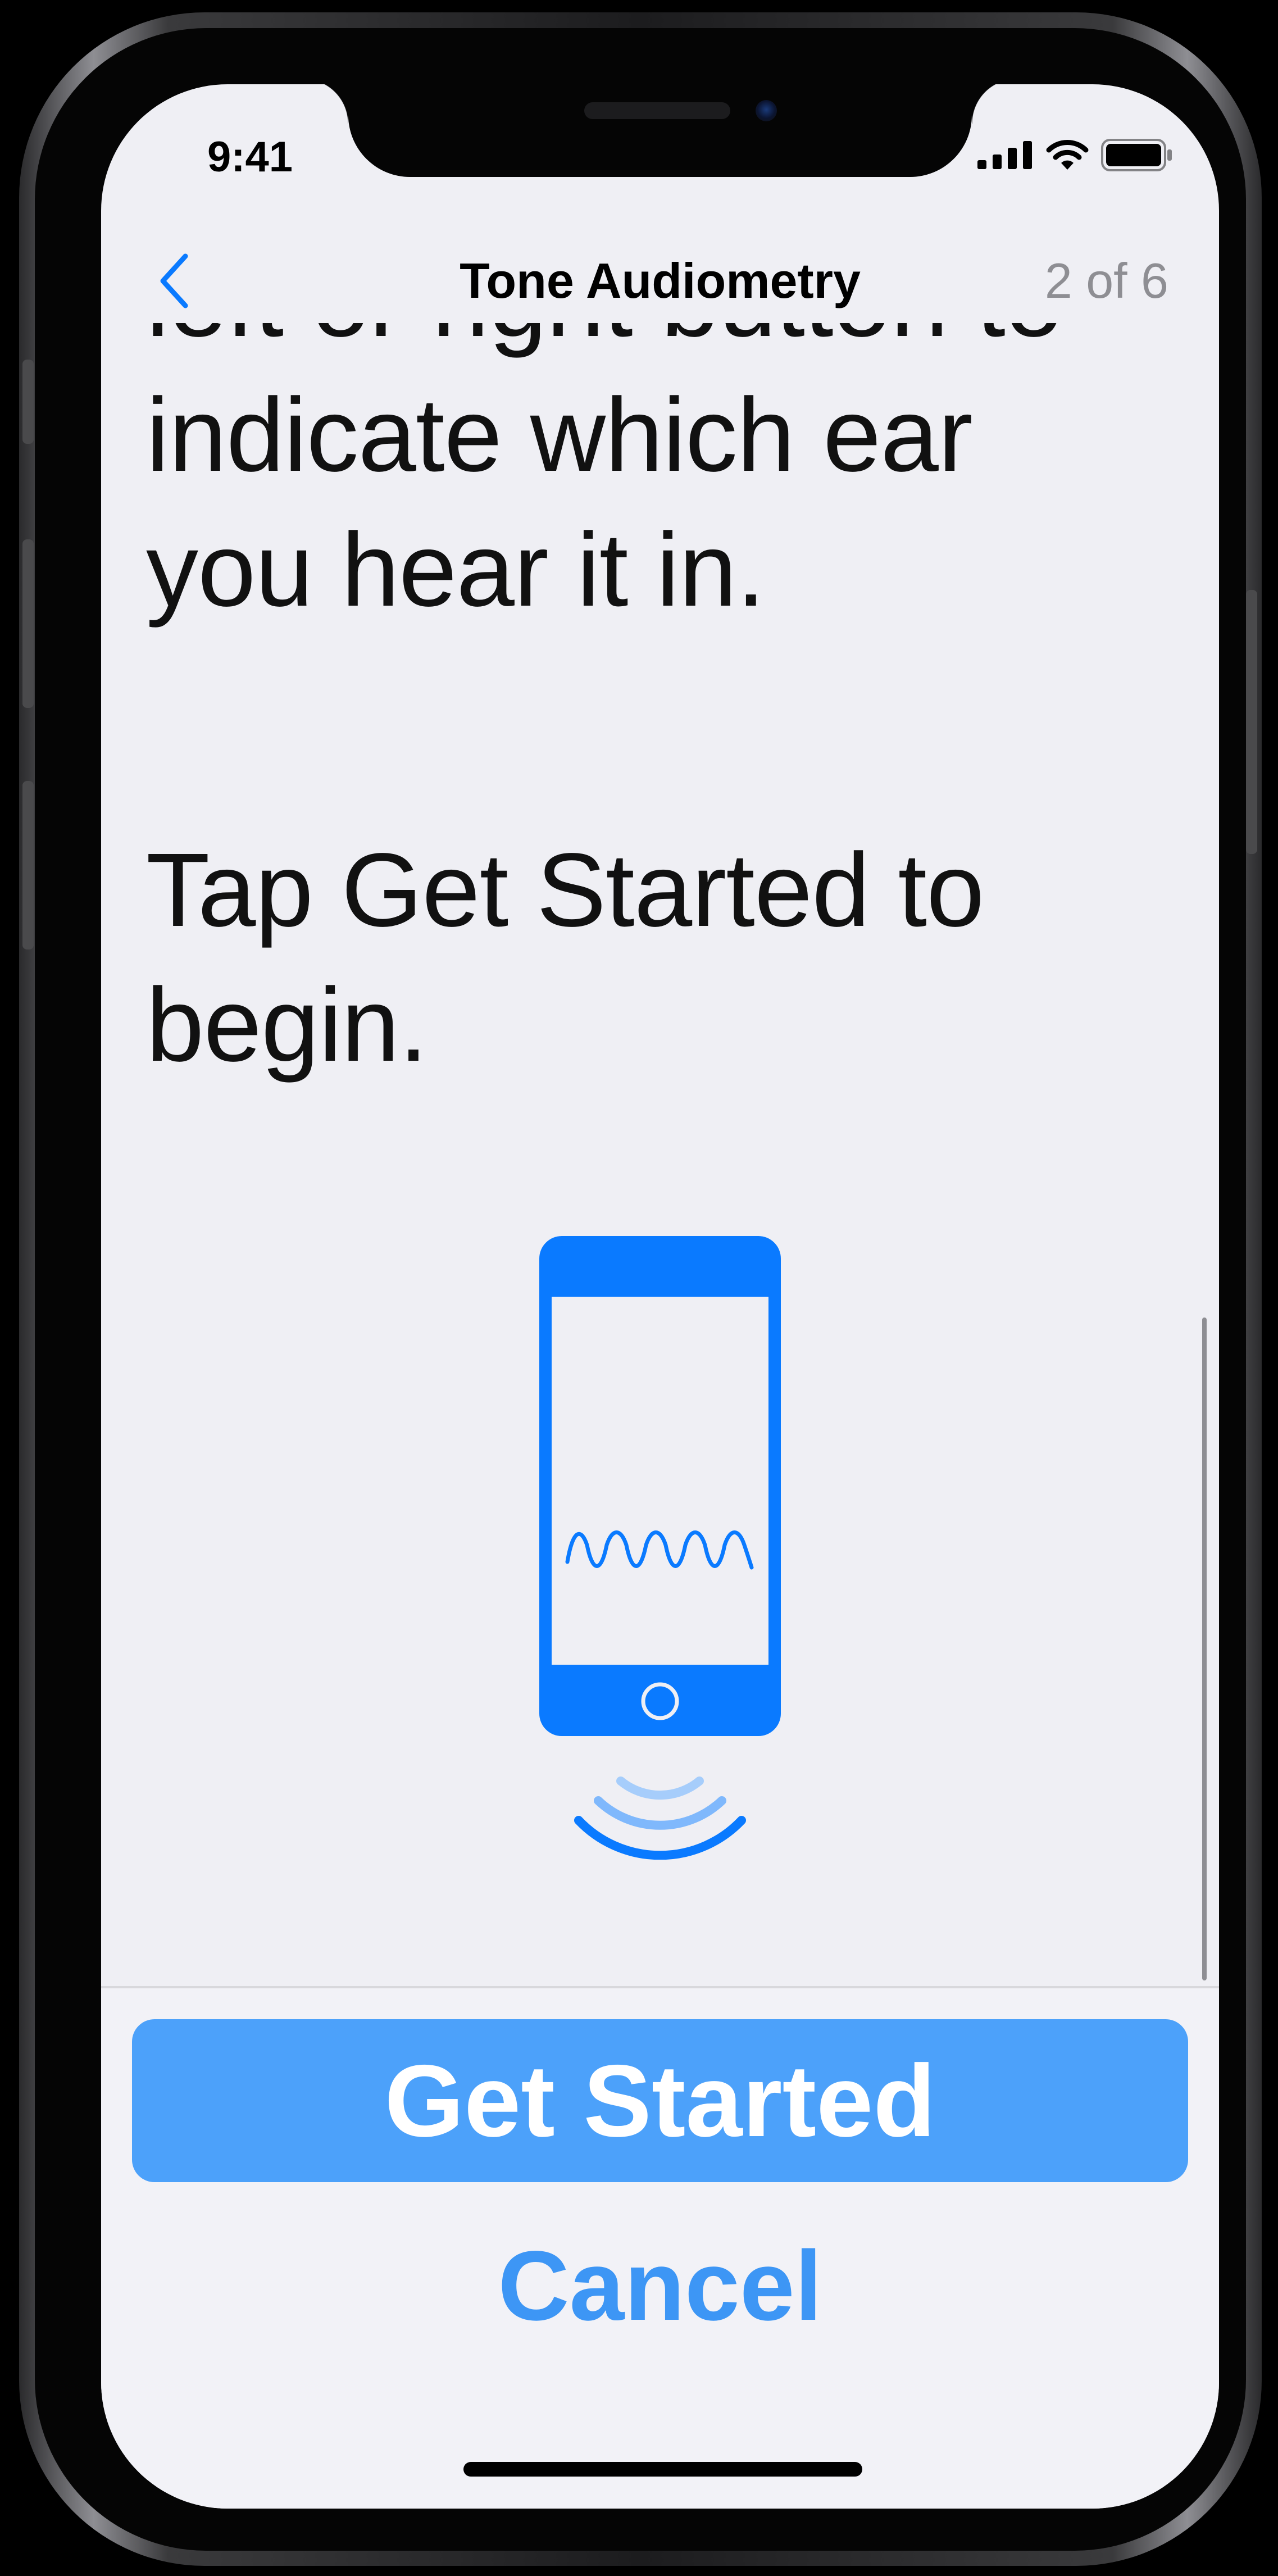  What do you see at coordinates (657, 110) in the screenshot?
I see `earpiece-speaker` at bounding box center [657, 110].